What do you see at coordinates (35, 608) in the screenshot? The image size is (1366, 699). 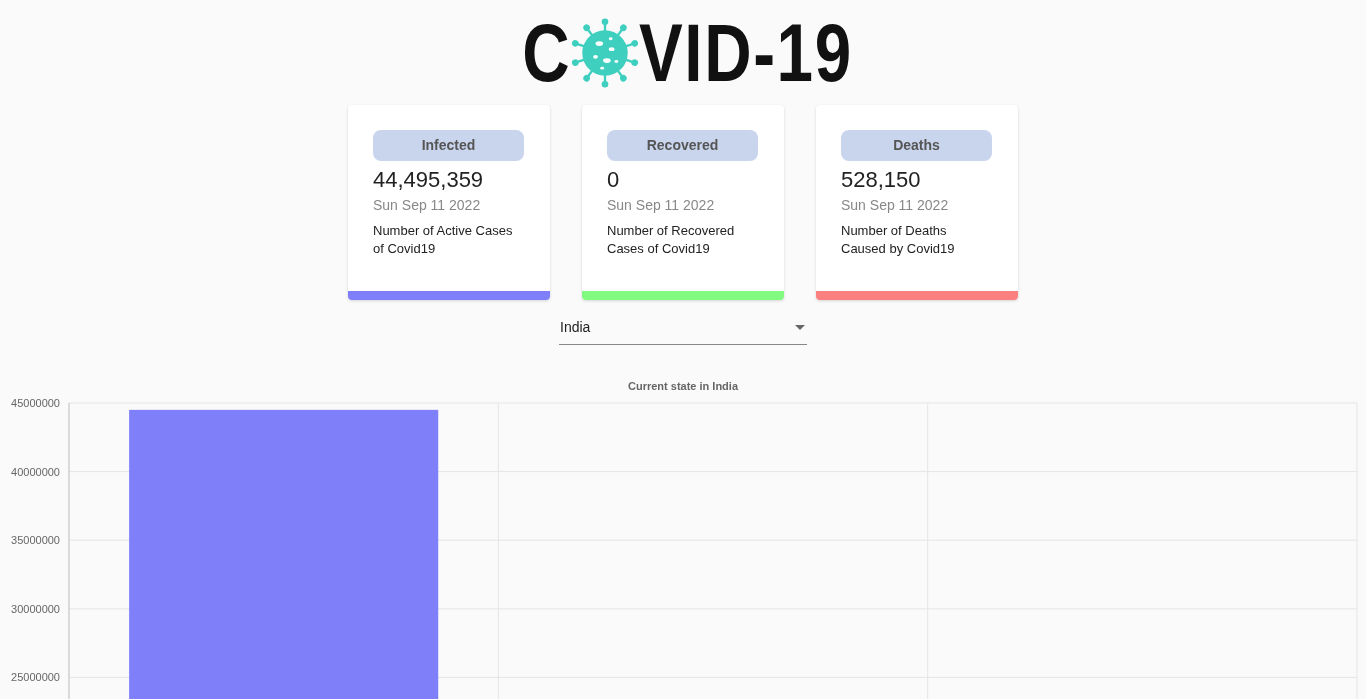 I see `y-axis-label: 30000000` at bounding box center [35, 608].